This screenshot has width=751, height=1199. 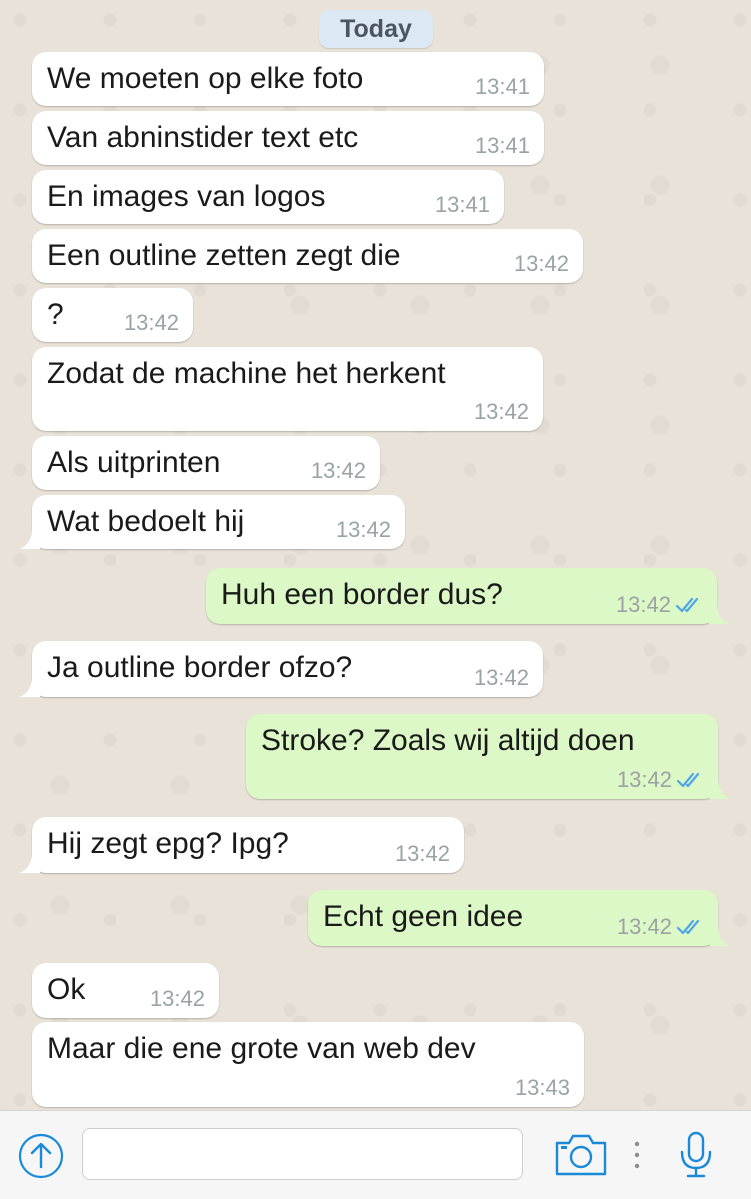 What do you see at coordinates (186, 196) in the screenshot?
I see `message-text: En images van logos` at bounding box center [186, 196].